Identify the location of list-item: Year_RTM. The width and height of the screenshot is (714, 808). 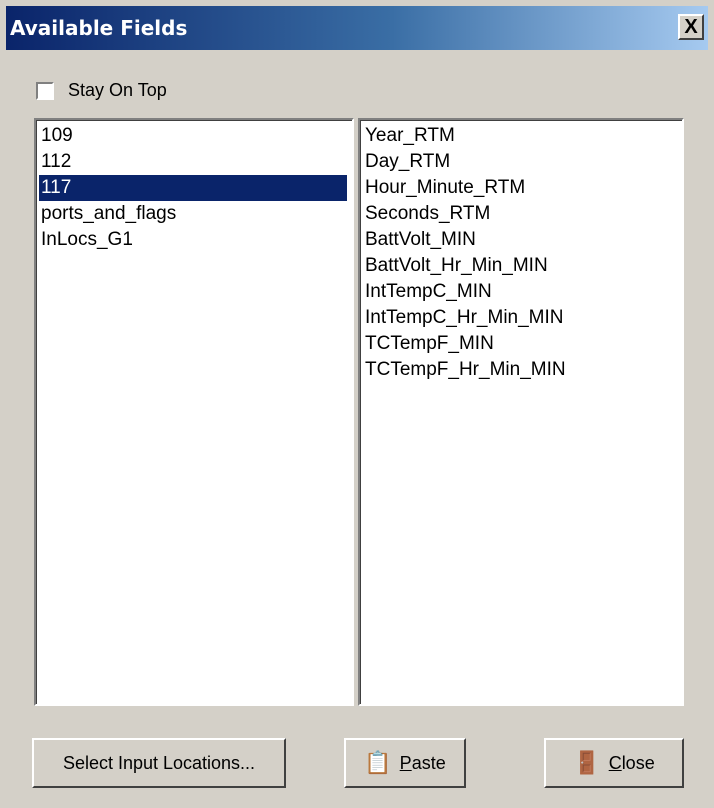
(522, 136).